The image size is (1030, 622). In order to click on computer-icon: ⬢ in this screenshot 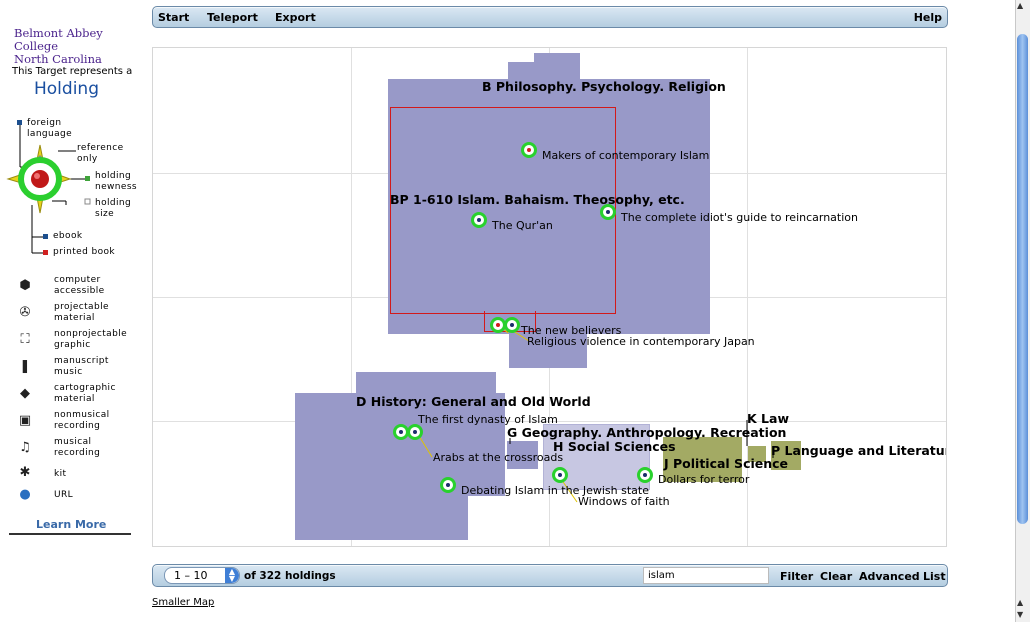, I will do `click(25, 285)`.